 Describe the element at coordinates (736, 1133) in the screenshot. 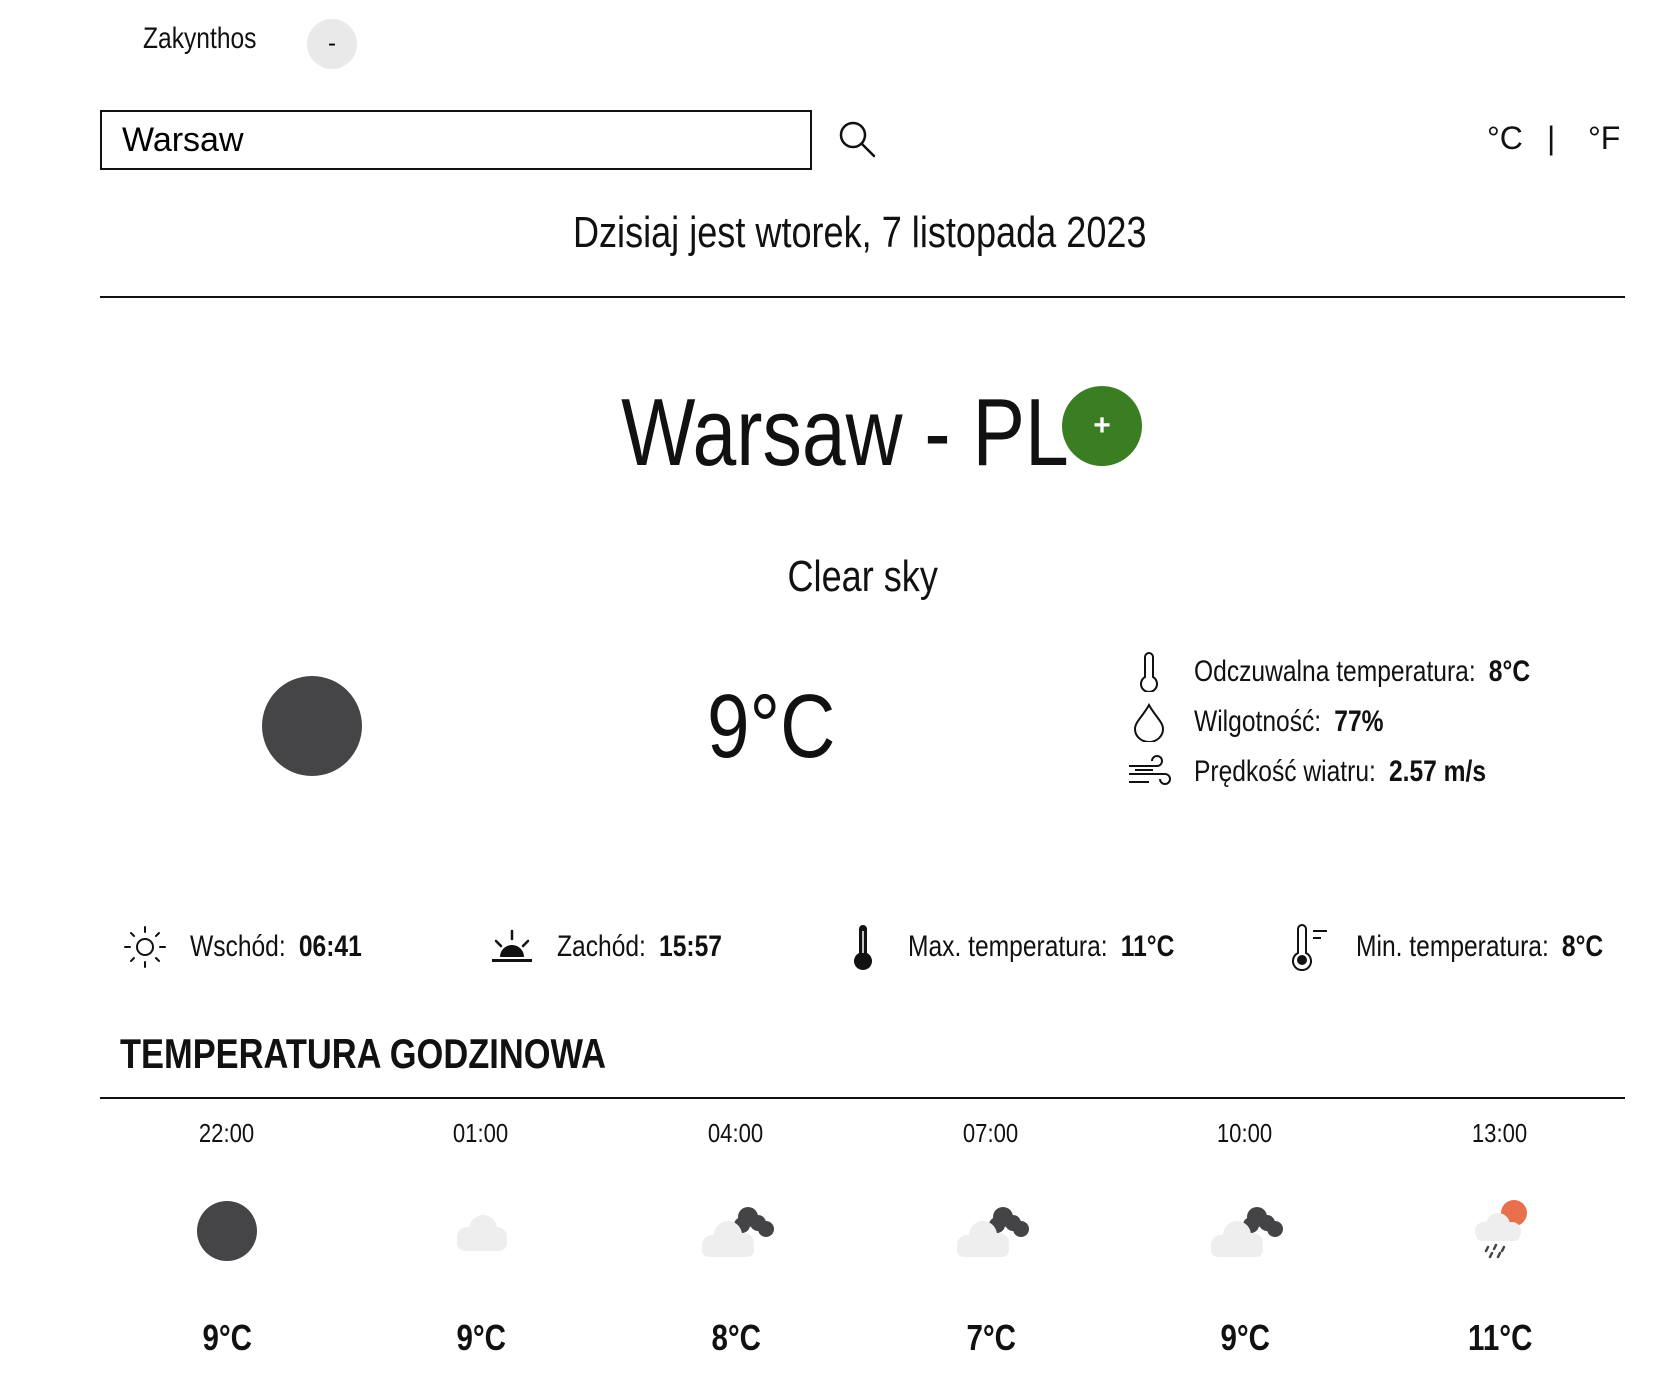

I see `hour-time: 04:00` at that location.